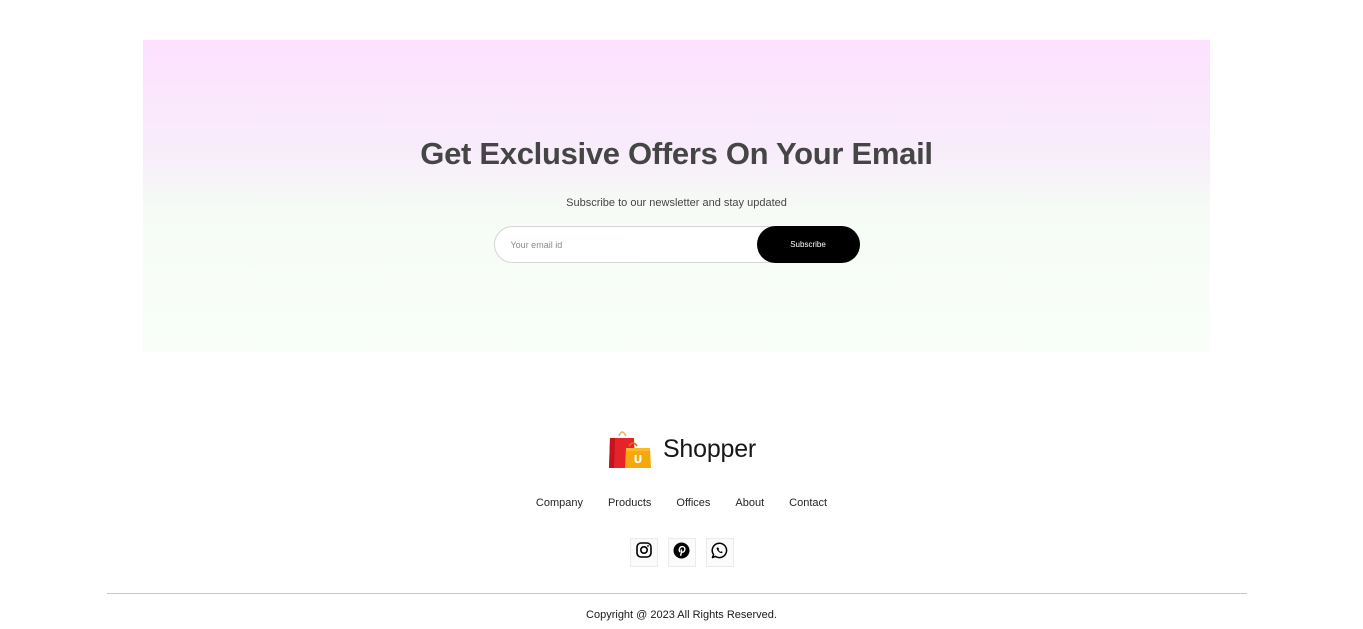  I want to click on footer-logo: U Shopper, so click(681, 449).